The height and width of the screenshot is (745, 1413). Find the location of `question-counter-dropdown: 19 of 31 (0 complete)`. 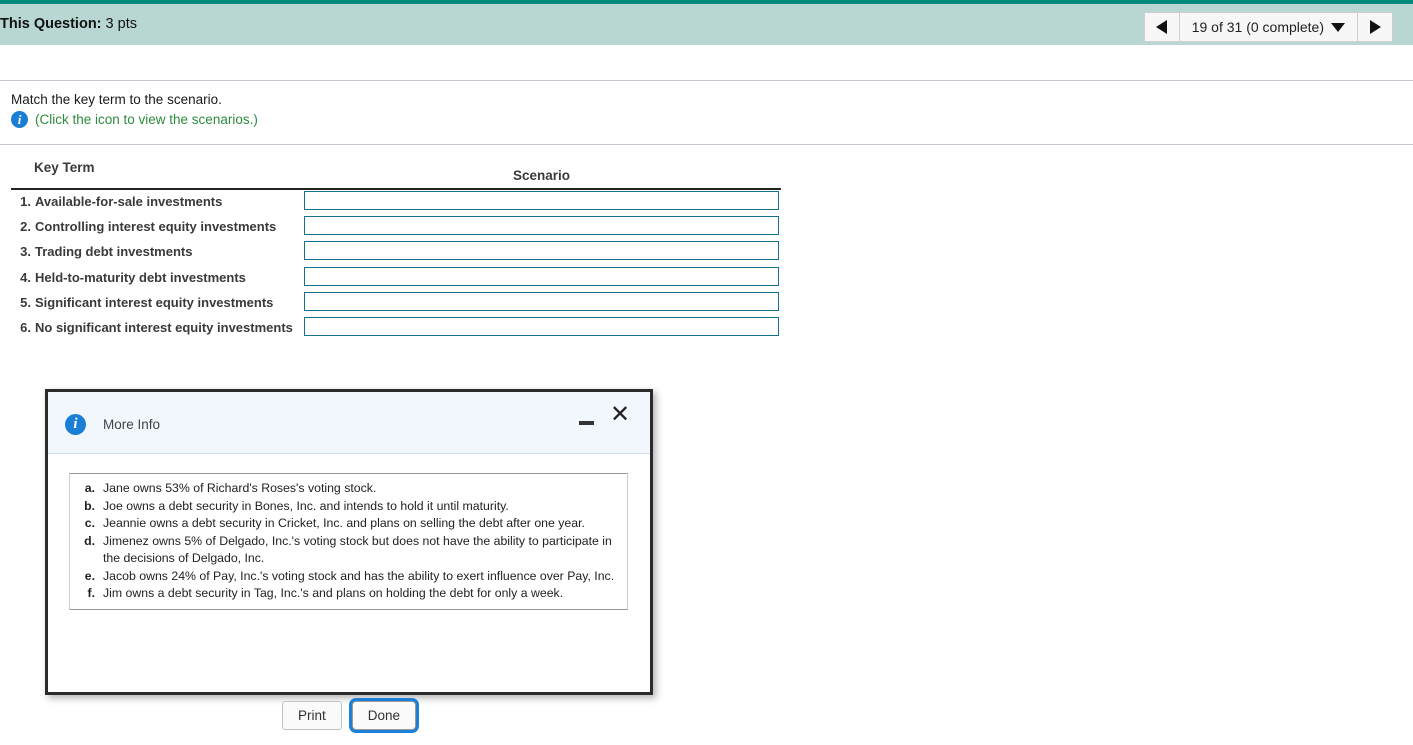

question-counter-dropdown: 19 of 31 (0 complete) is located at coordinates (1268, 27).